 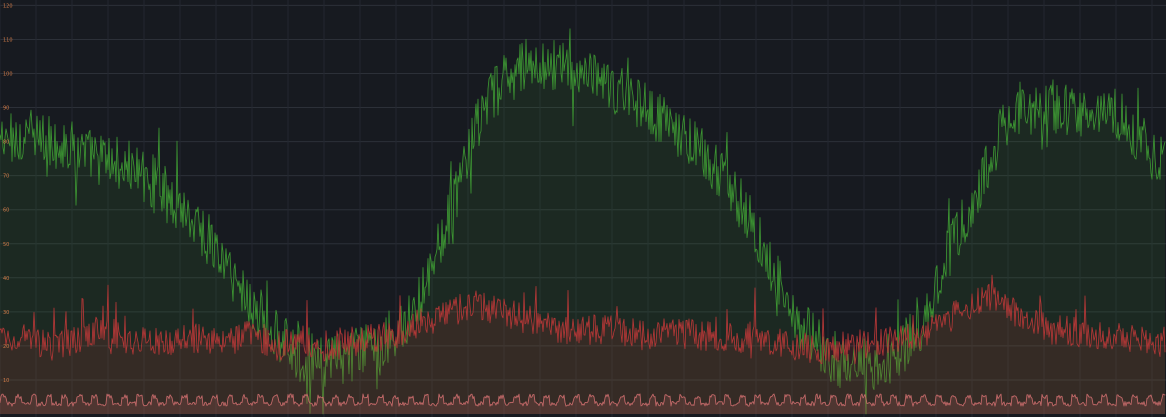 What do you see at coordinates (8, 75) in the screenshot?
I see `y-tick-label: 100` at bounding box center [8, 75].